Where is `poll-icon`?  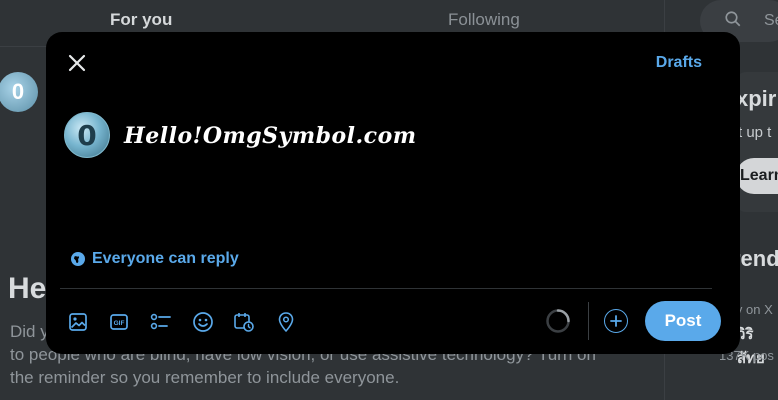
poll-icon is located at coordinates (161, 322).